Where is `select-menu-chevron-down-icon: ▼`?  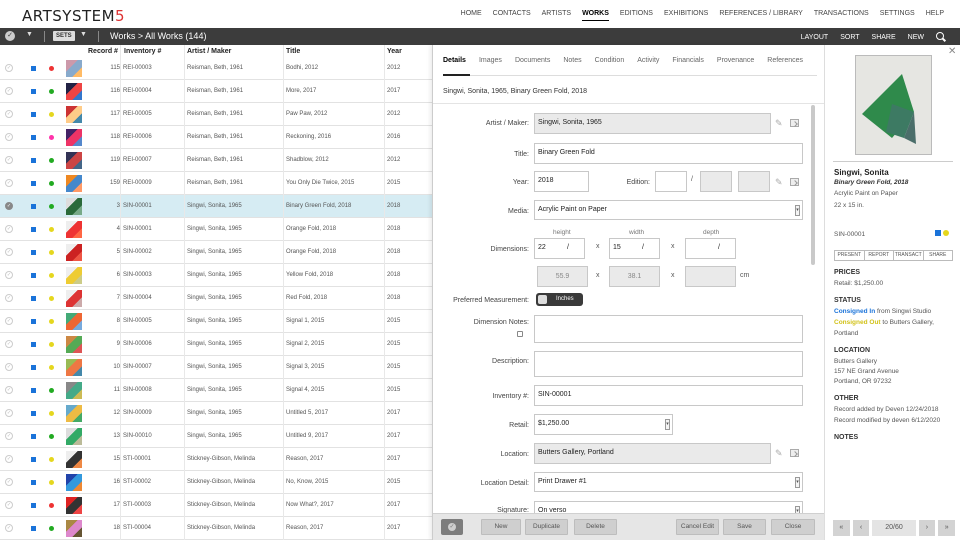 select-menu-chevron-down-icon: ▼ is located at coordinates (29, 34).